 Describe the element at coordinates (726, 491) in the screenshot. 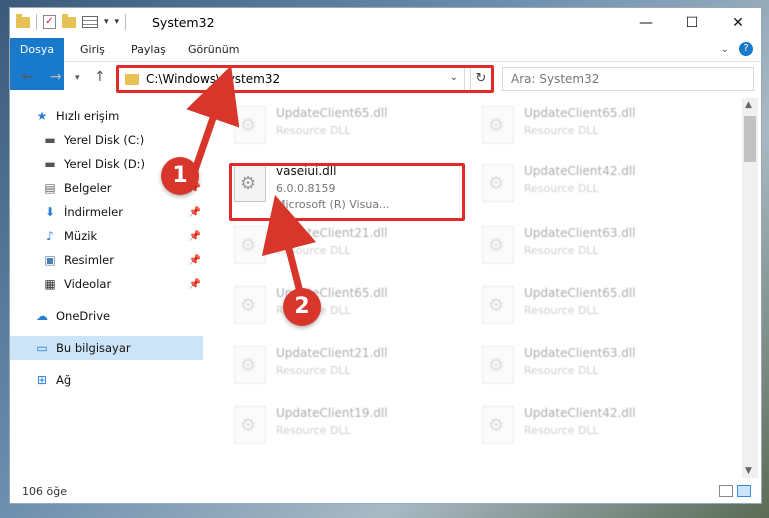

I see `details-view-icon` at that location.